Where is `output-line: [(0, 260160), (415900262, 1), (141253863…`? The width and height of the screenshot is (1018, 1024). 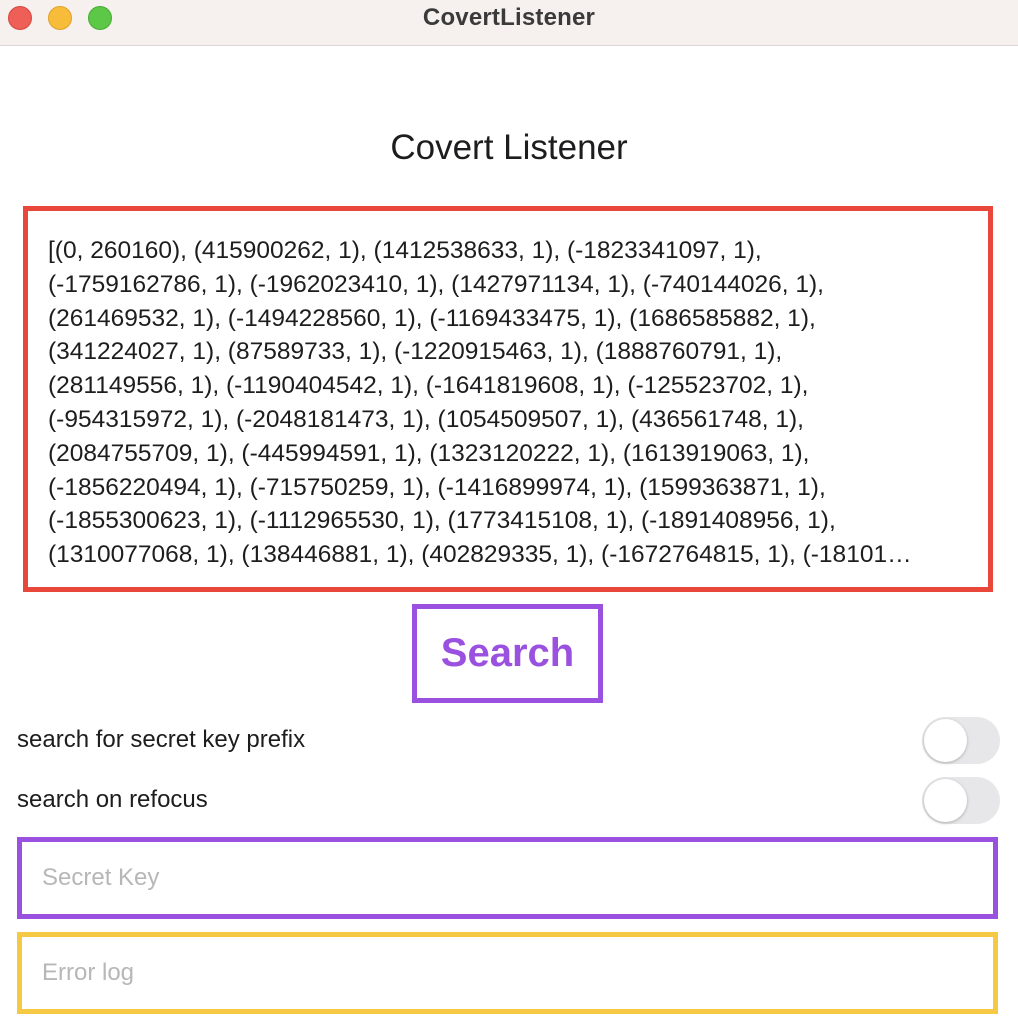 output-line: [(0, 260160), (415900262, 1), (141253863… is located at coordinates (405, 250).